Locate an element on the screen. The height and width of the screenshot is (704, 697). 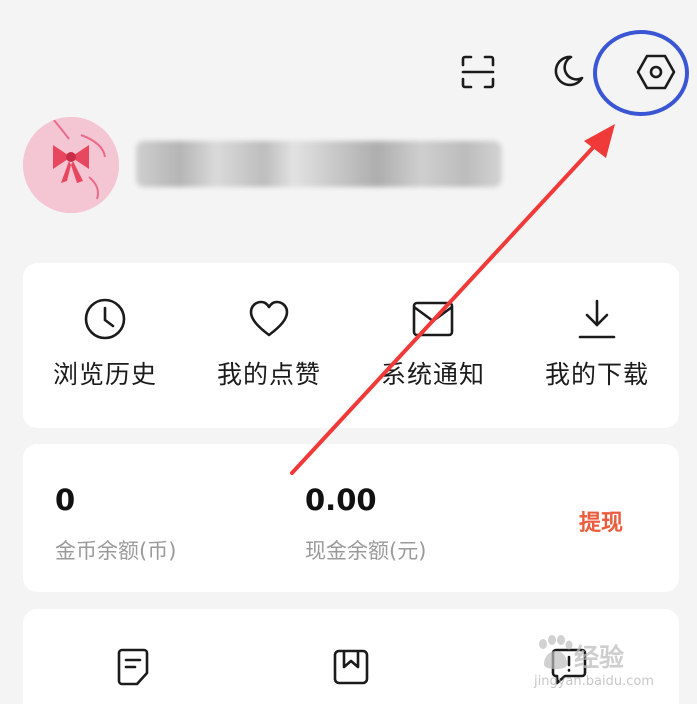
username-obscured is located at coordinates (319, 164).